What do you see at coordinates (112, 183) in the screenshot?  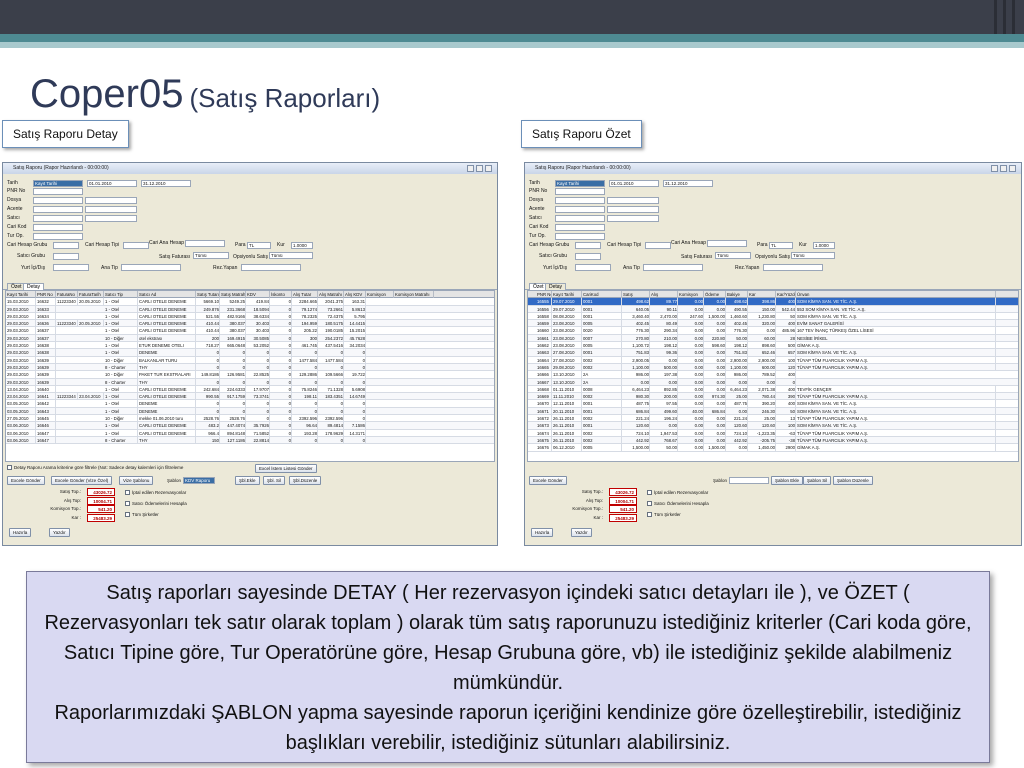 I see `date-from-input: 01.01.2010` at bounding box center [112, 183].